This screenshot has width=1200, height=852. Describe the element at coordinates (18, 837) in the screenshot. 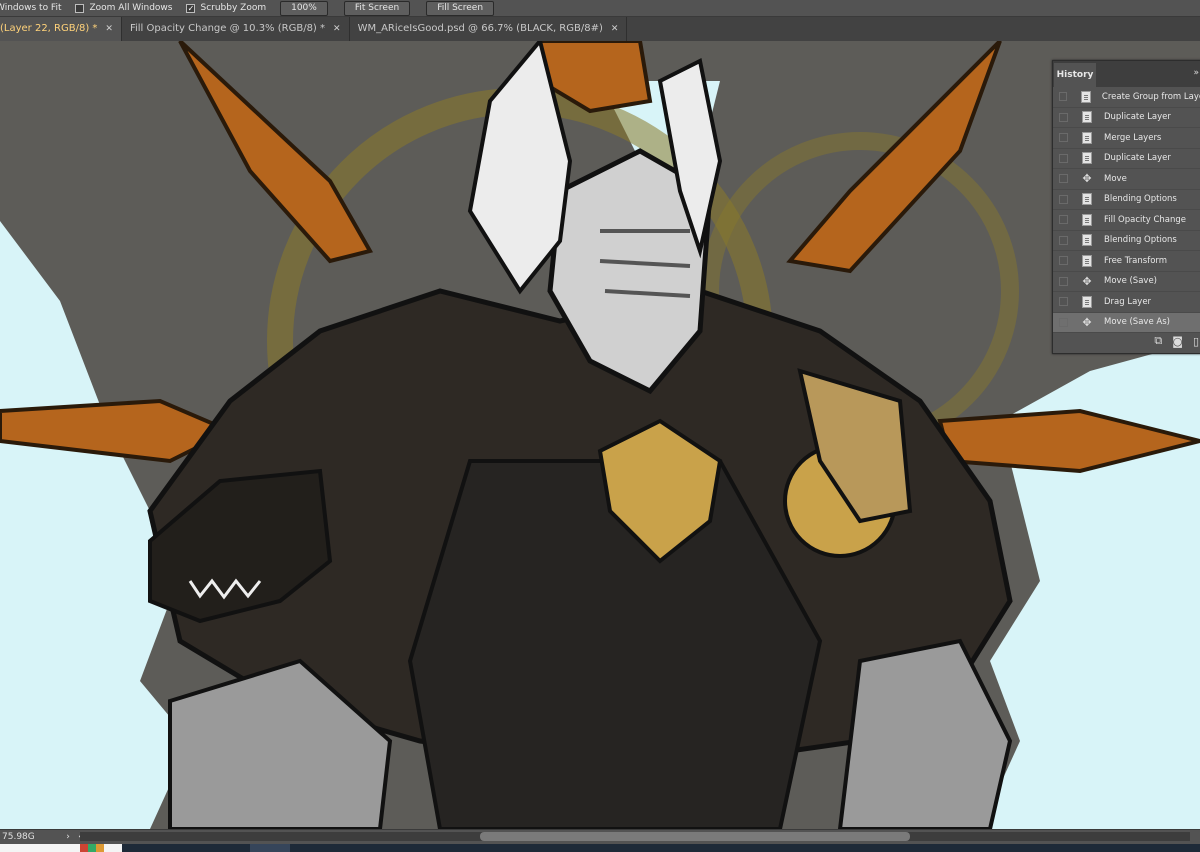

I see `document-size-info: 75.98G` at that location.